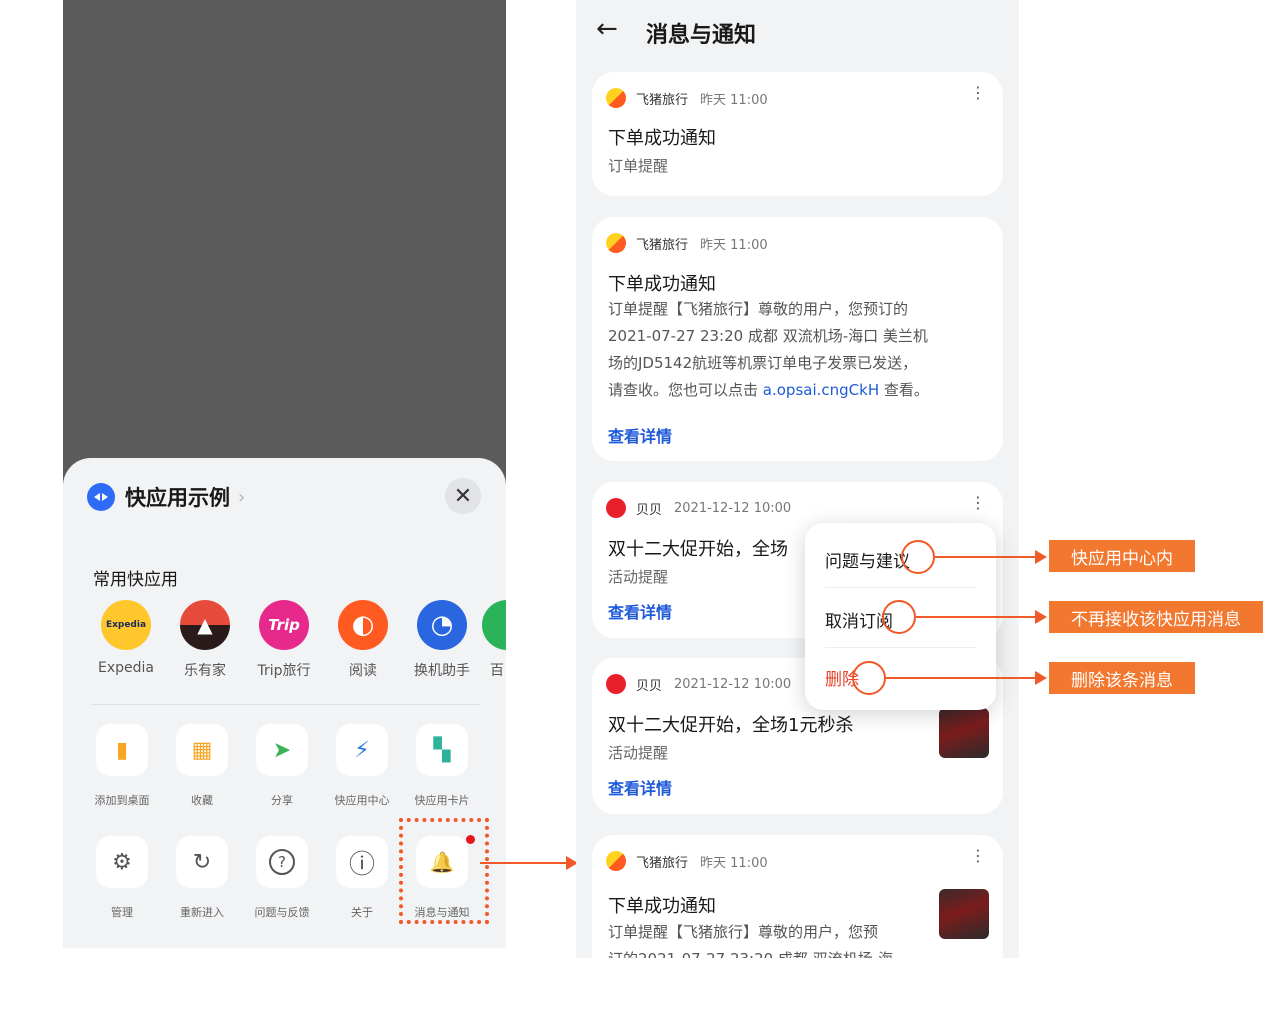 This screenshot has height=1020, width=1286. I want to click on tool-manage: ⚙ 管理, so click(122, 878).